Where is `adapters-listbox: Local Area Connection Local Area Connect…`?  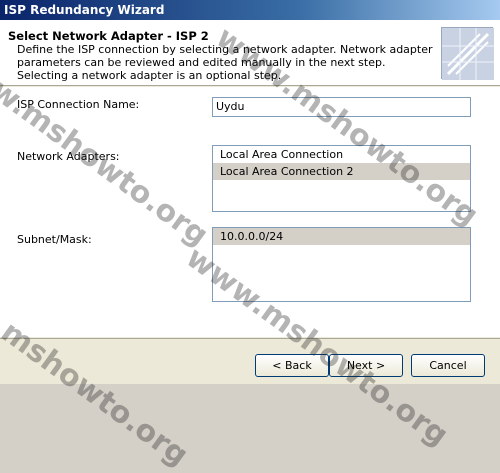
adapters-listbox: Local Area Connection Local Area Connect… is located at coordinates (341, 178).